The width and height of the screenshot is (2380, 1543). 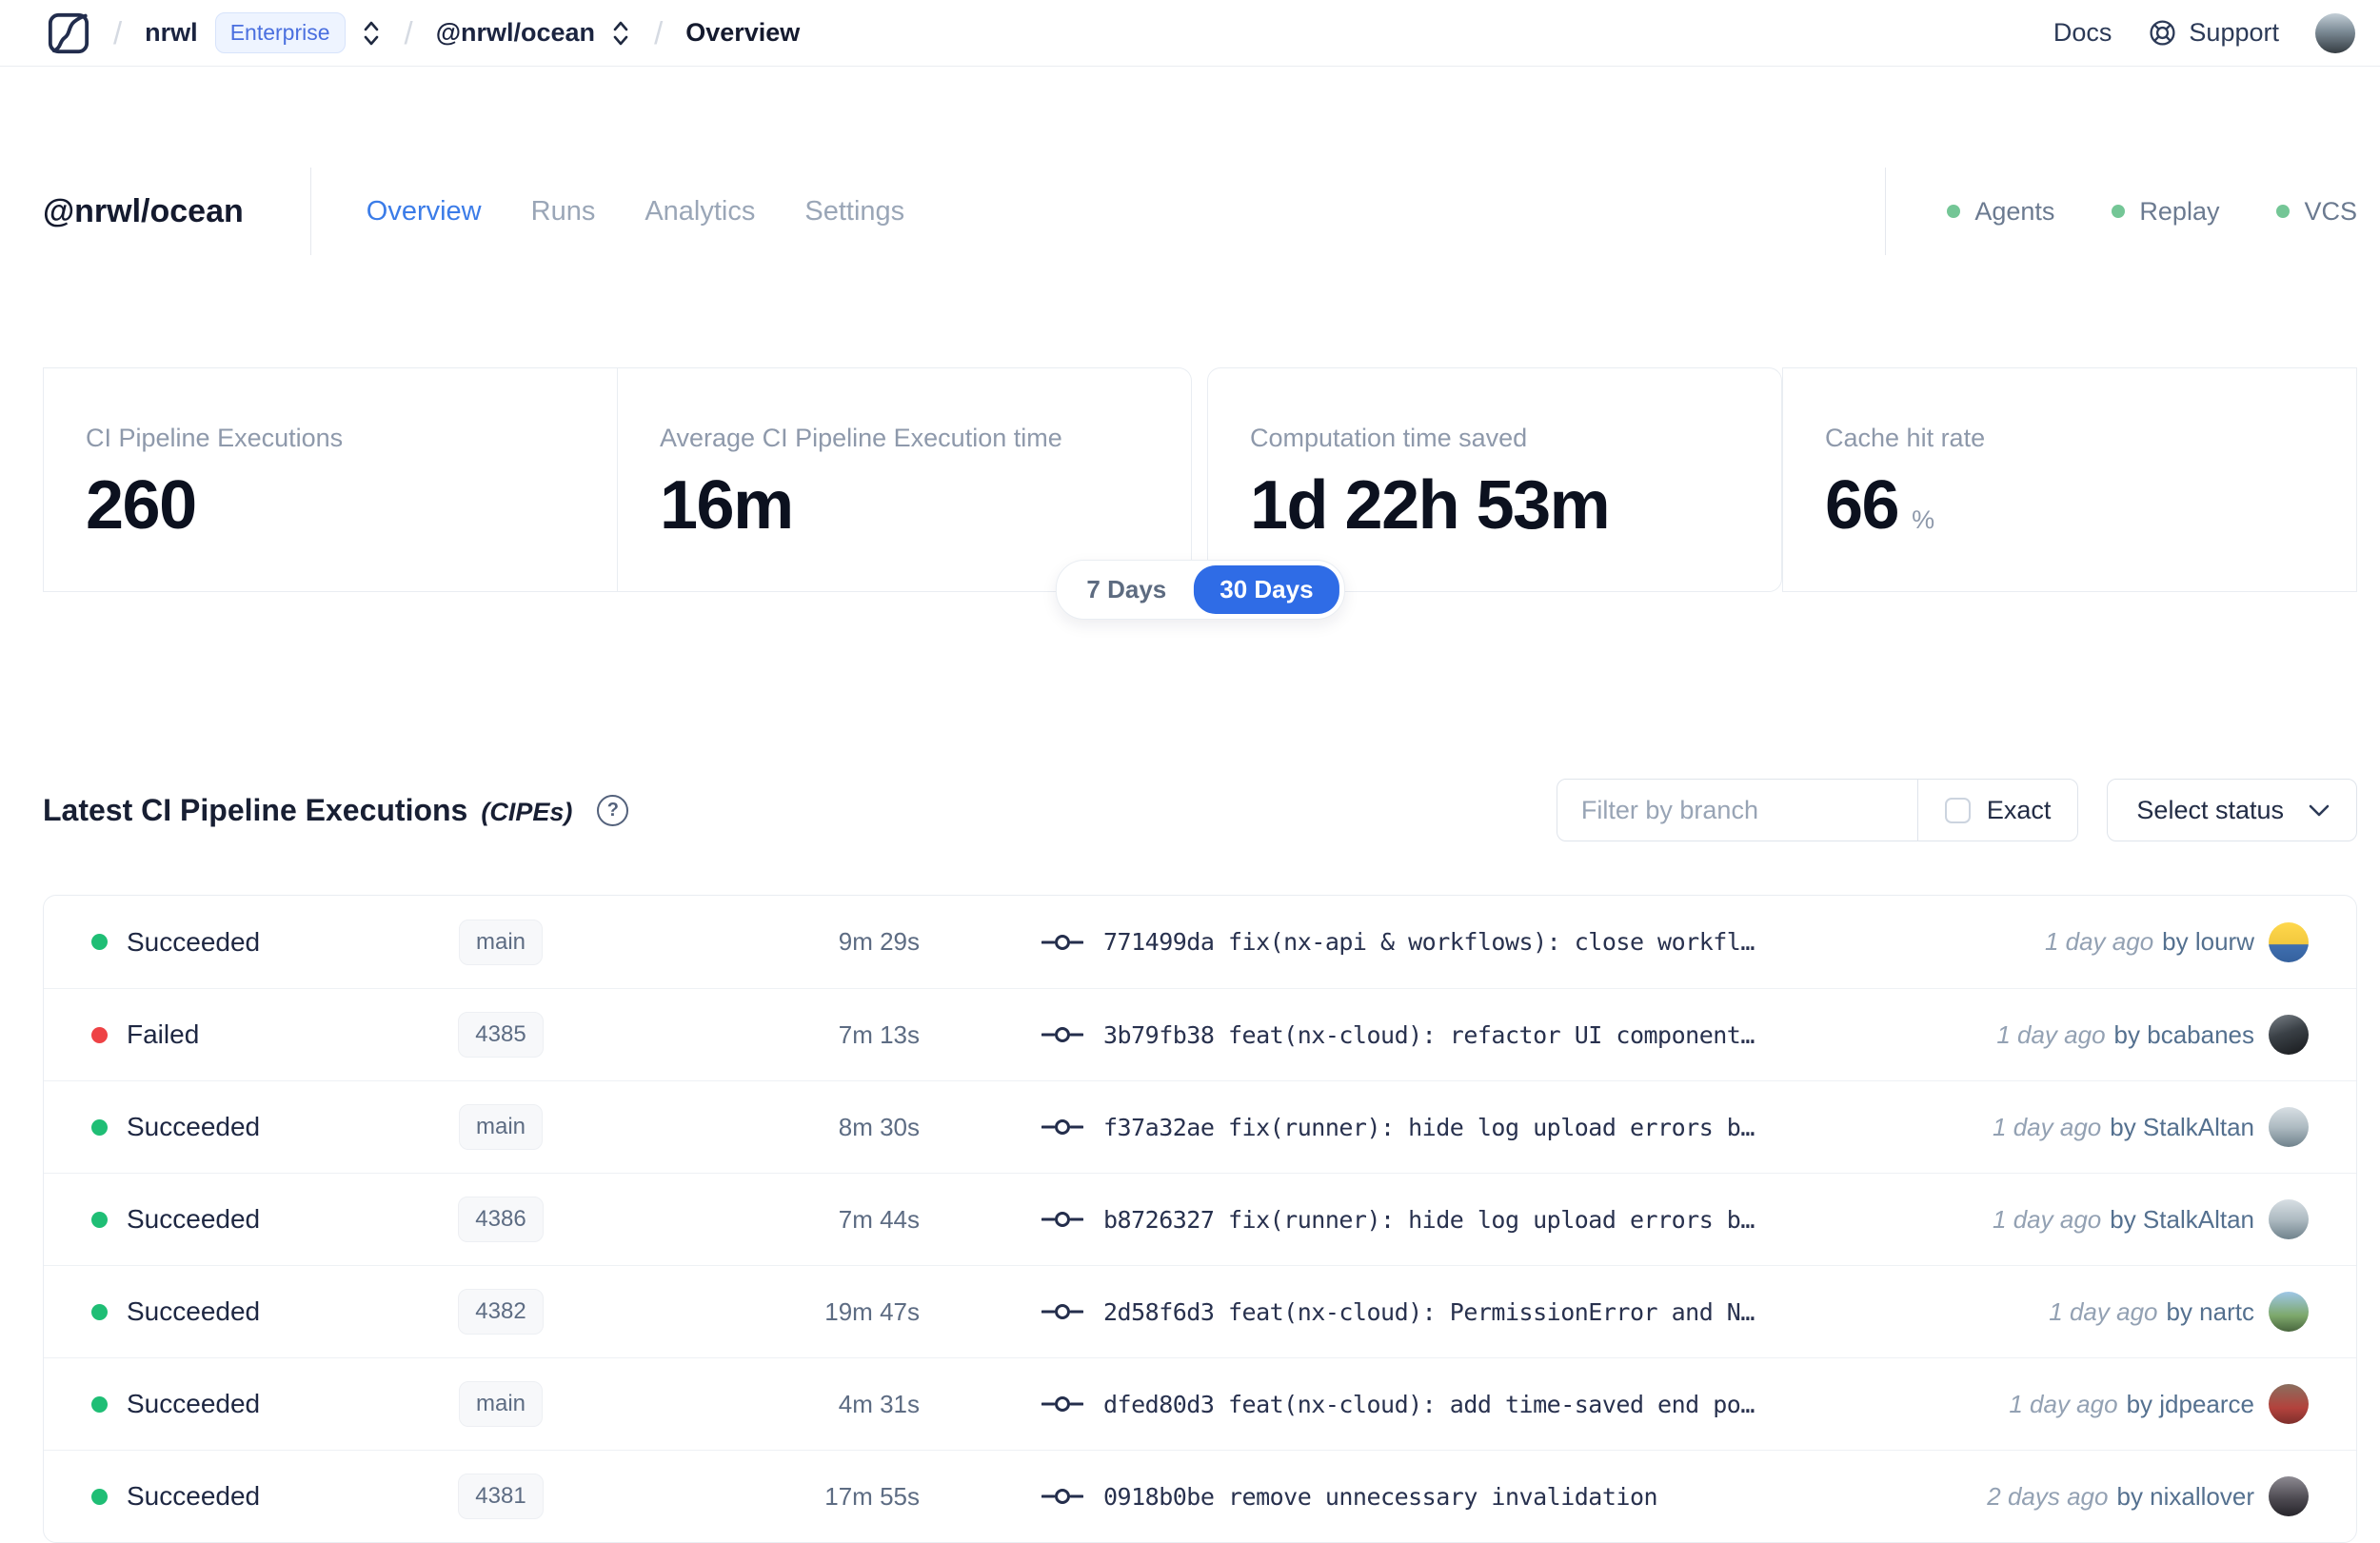 I want to click on exact-checkbox, so click(x=1957, y=810).